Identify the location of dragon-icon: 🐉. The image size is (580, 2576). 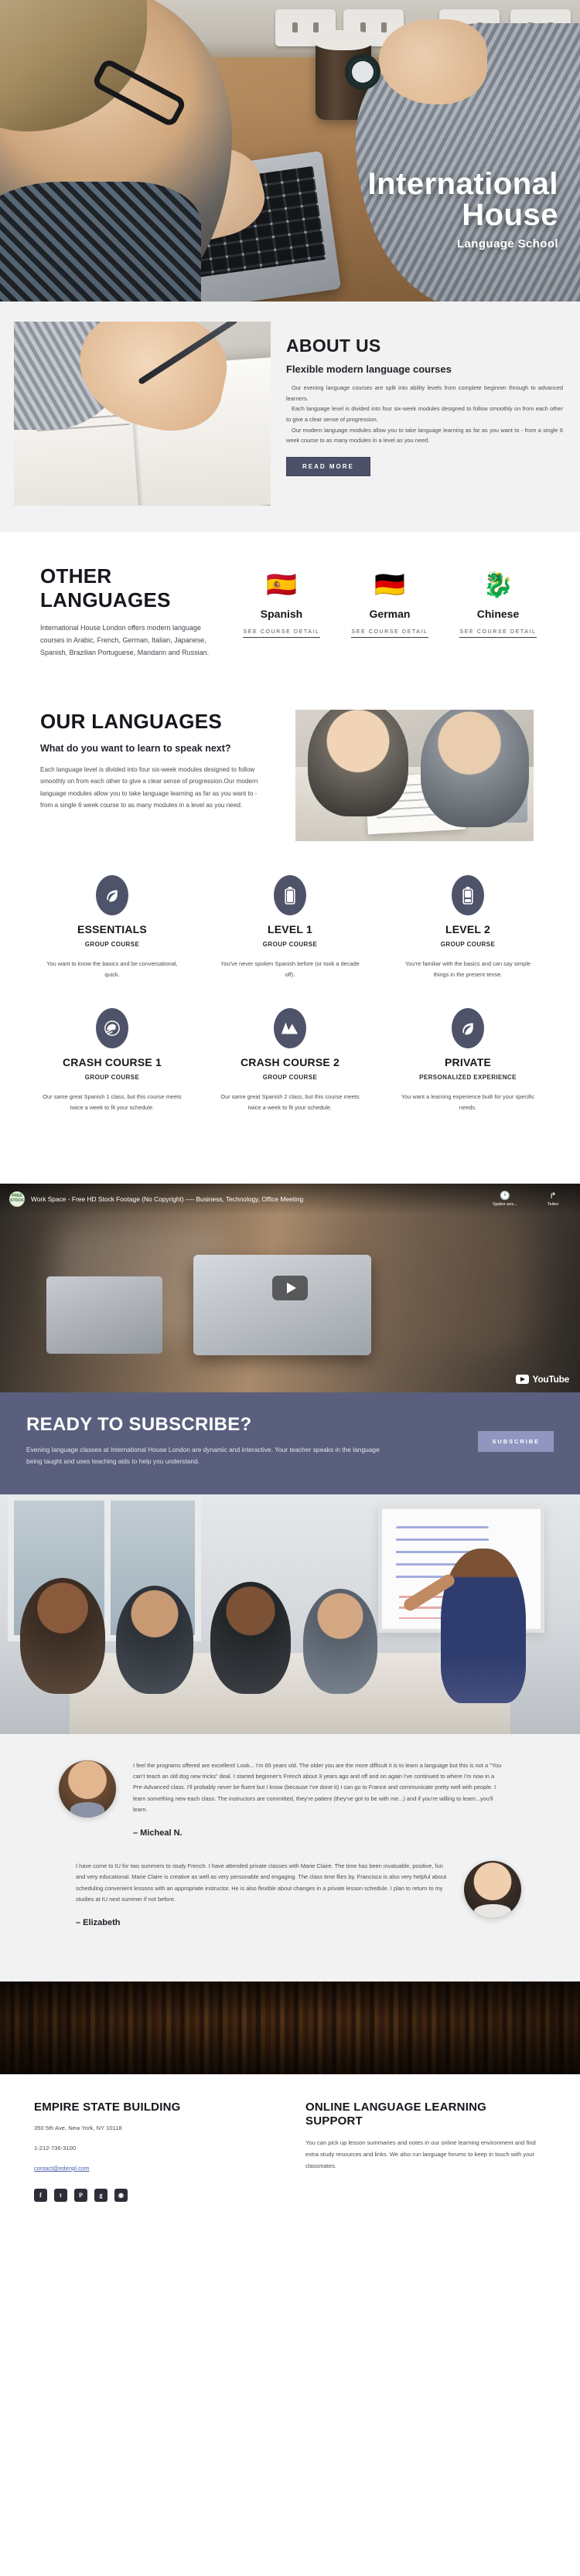
(498, 584).